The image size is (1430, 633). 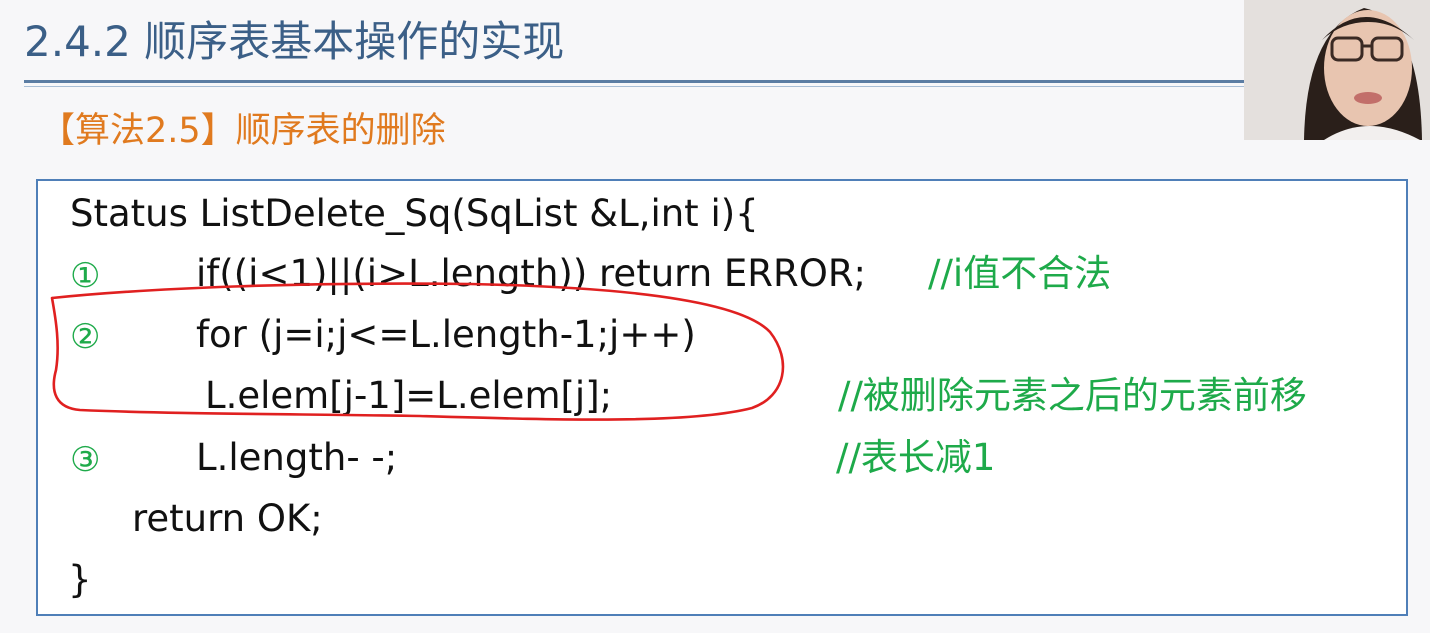 I want to click on code-line-shift: L.elem[j-1]=L.elem[j];, so click(x=409, y=395).